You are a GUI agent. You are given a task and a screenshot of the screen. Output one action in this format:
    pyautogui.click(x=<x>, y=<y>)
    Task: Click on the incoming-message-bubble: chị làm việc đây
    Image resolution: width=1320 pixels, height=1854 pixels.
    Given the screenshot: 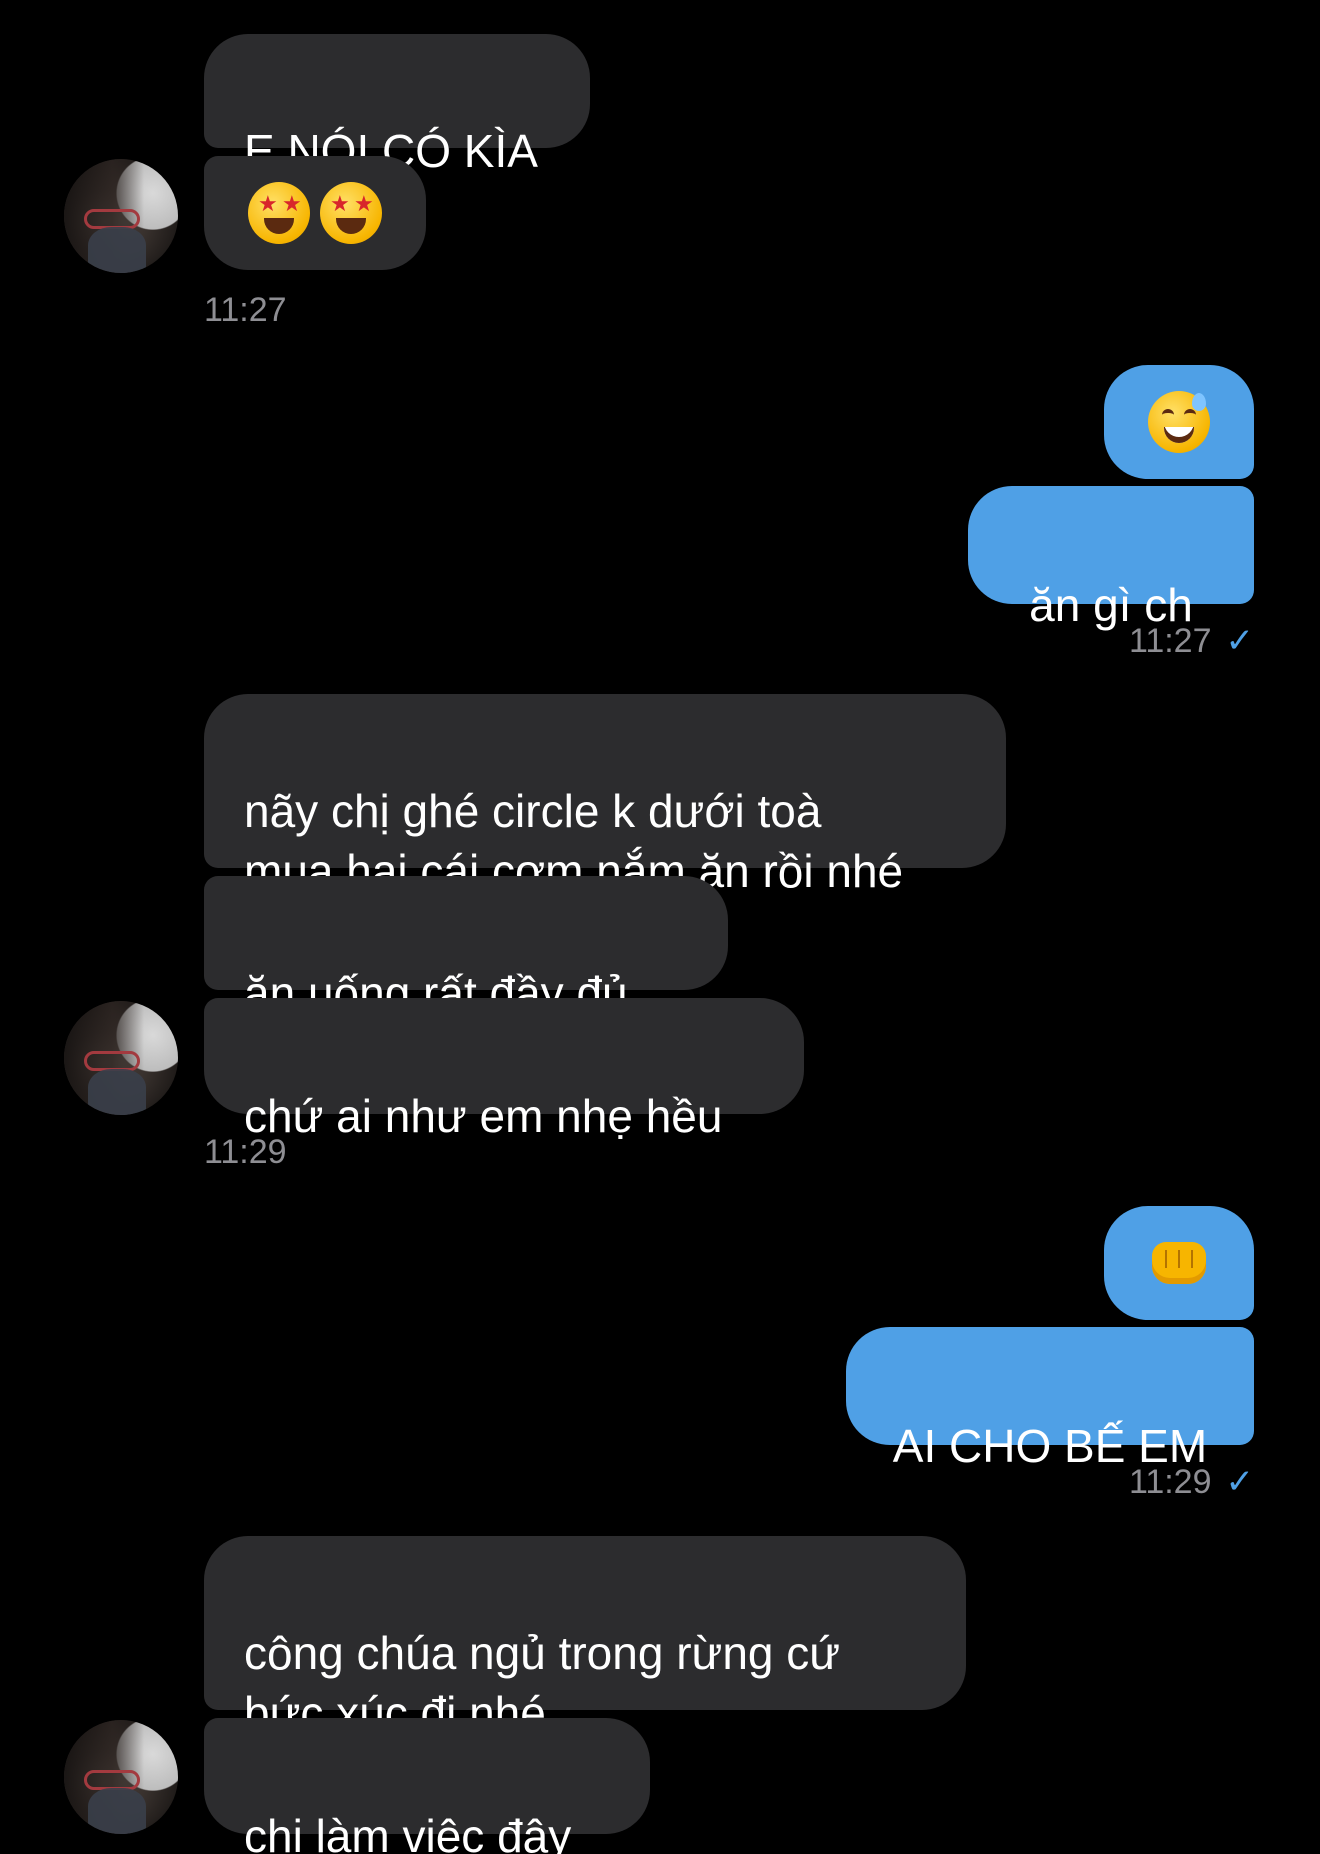 What is the action you would take?
    pyautogui.click(x=427, y=1786)
    